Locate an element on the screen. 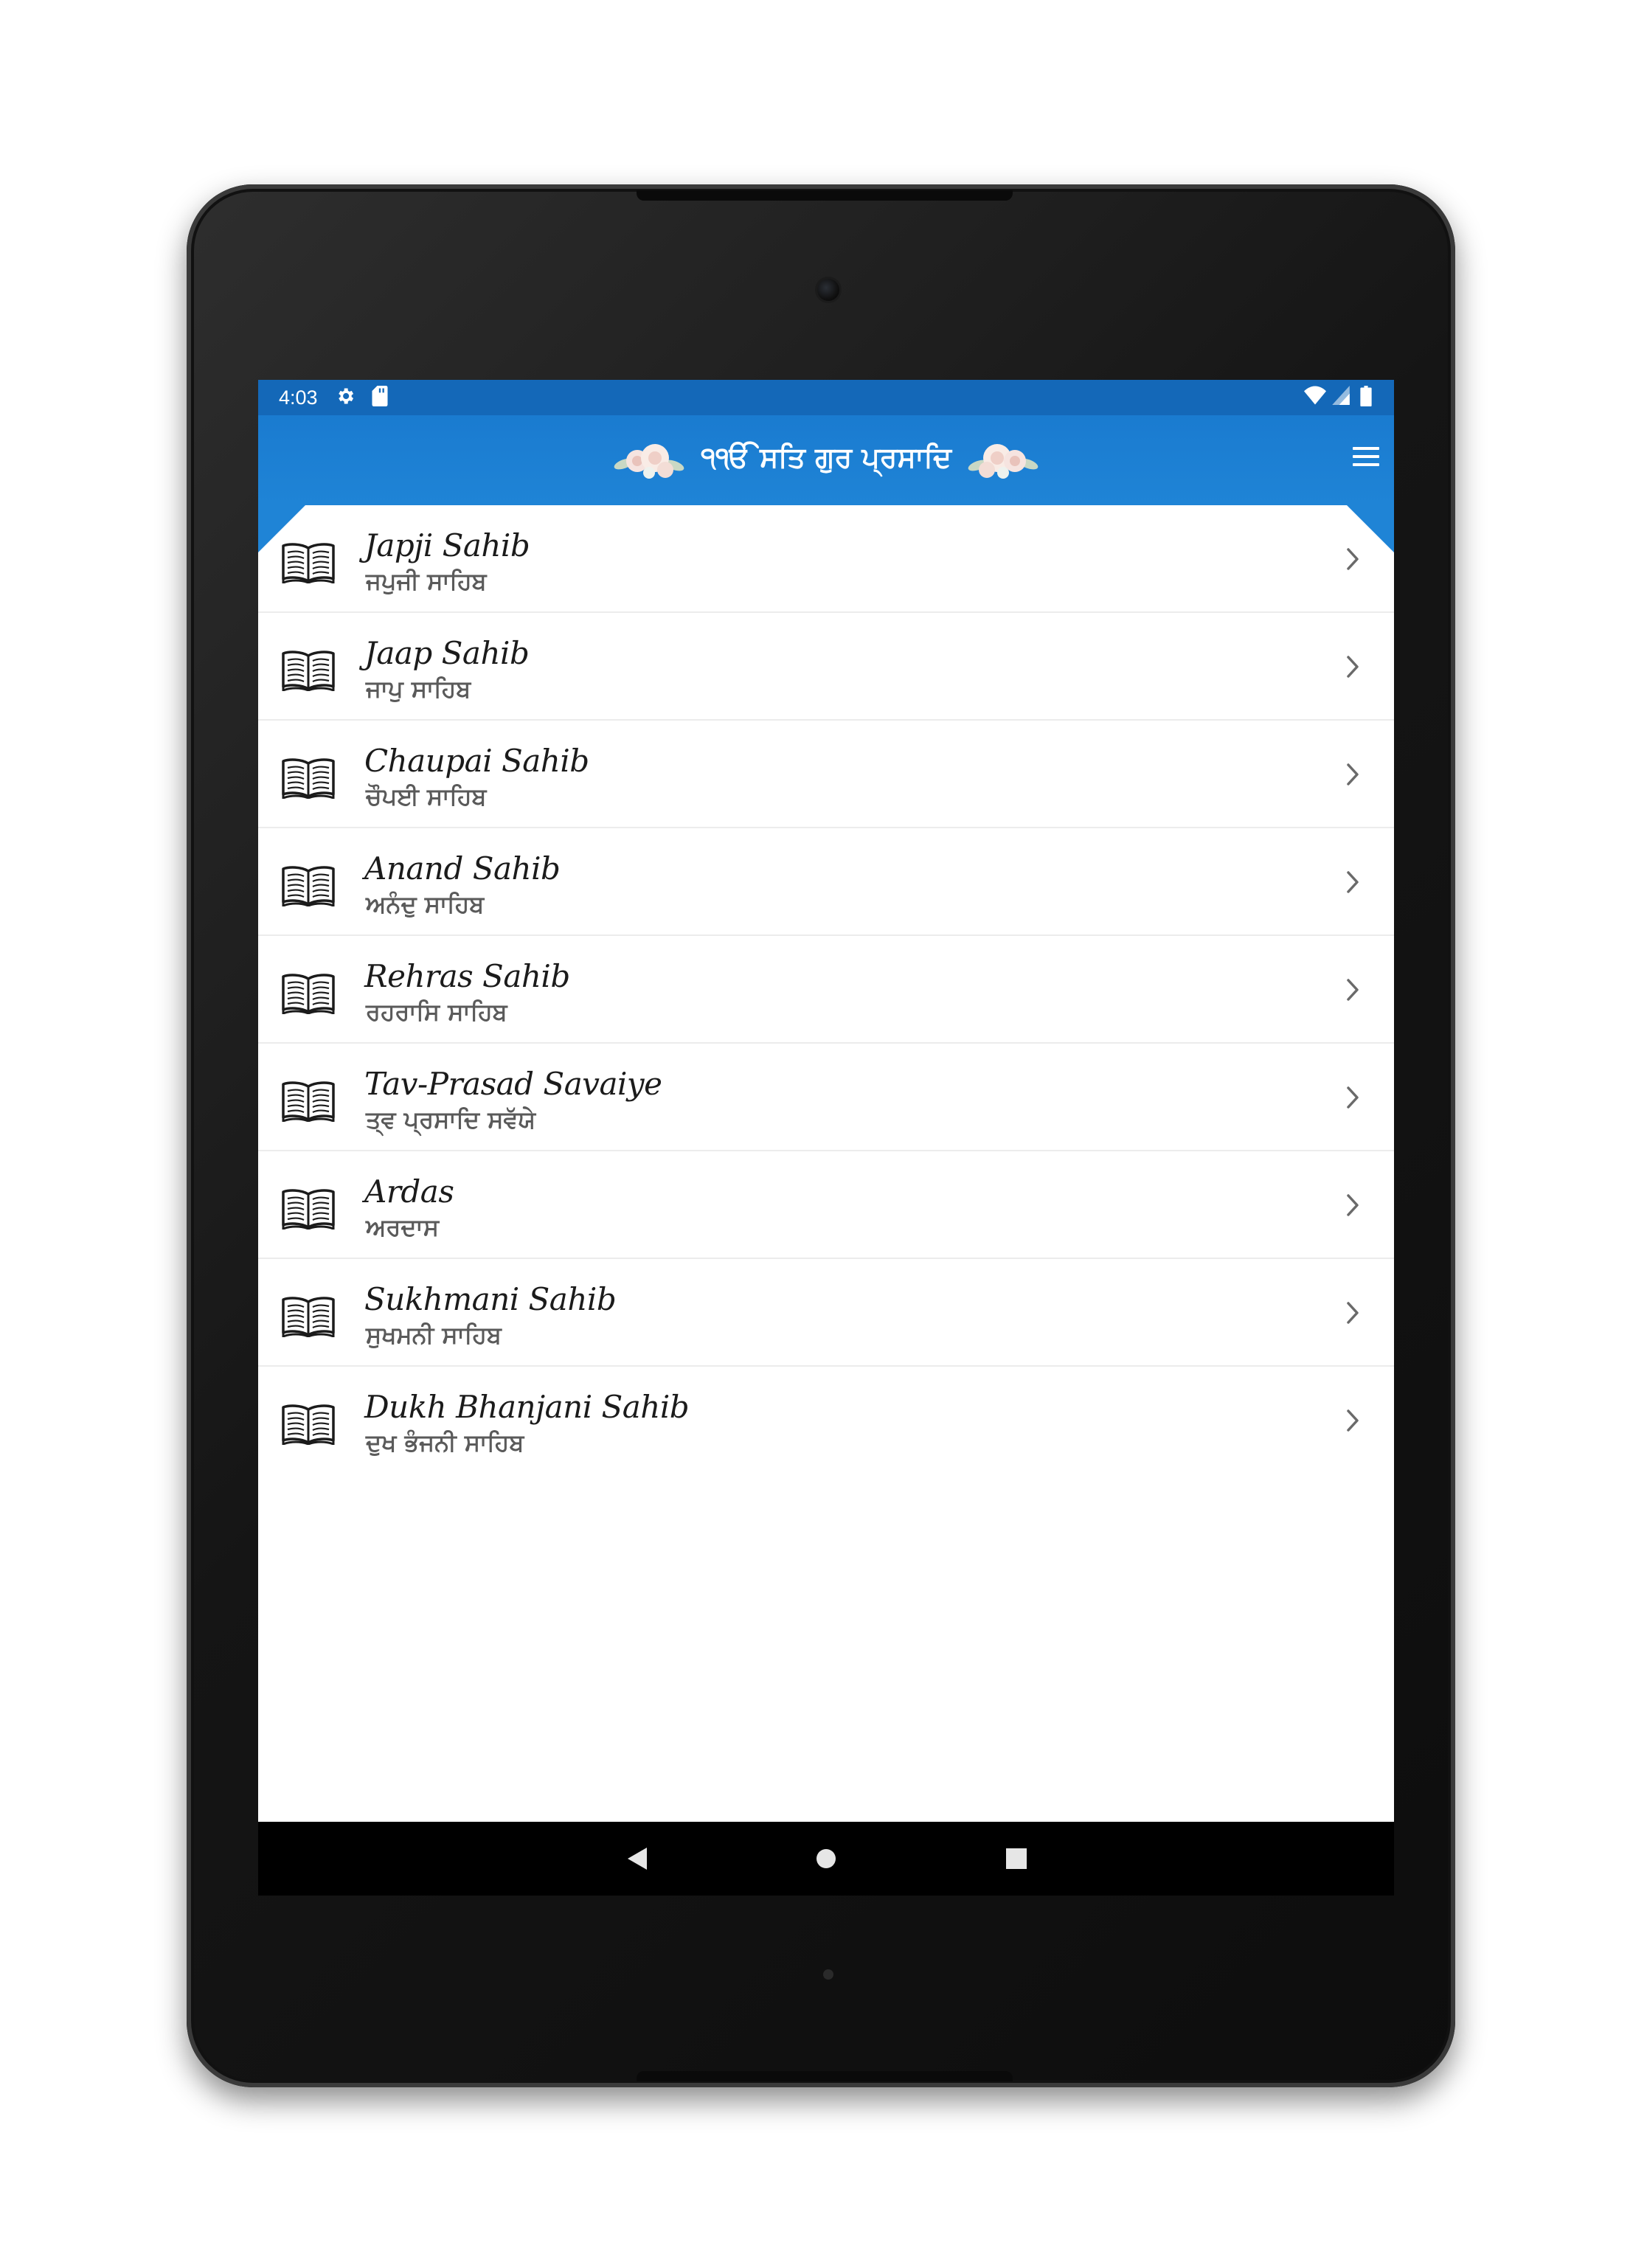  navigation-bar is located at coordinates (826, 1859).